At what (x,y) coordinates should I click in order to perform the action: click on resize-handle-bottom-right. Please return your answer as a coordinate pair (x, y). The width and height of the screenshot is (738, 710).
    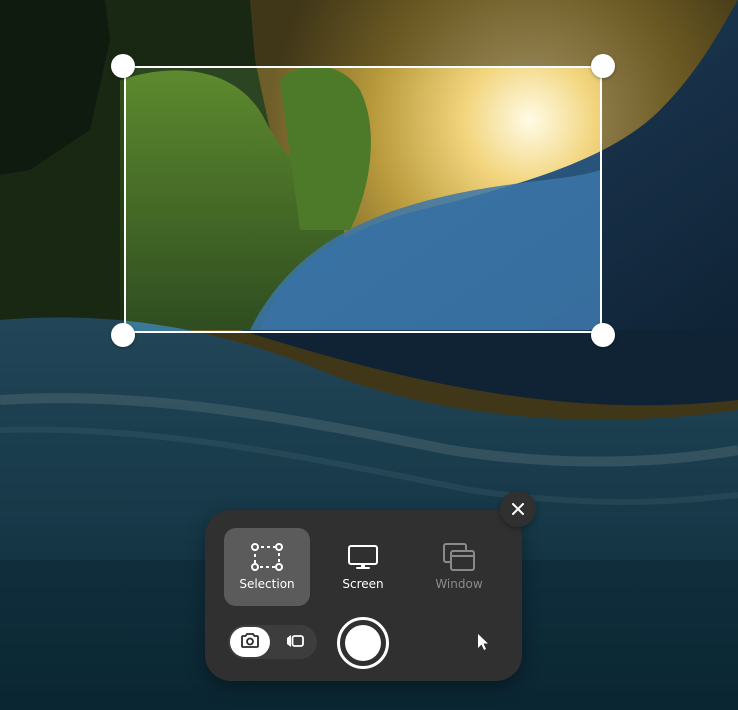
    Looking at the image, I should click on (603, 335).